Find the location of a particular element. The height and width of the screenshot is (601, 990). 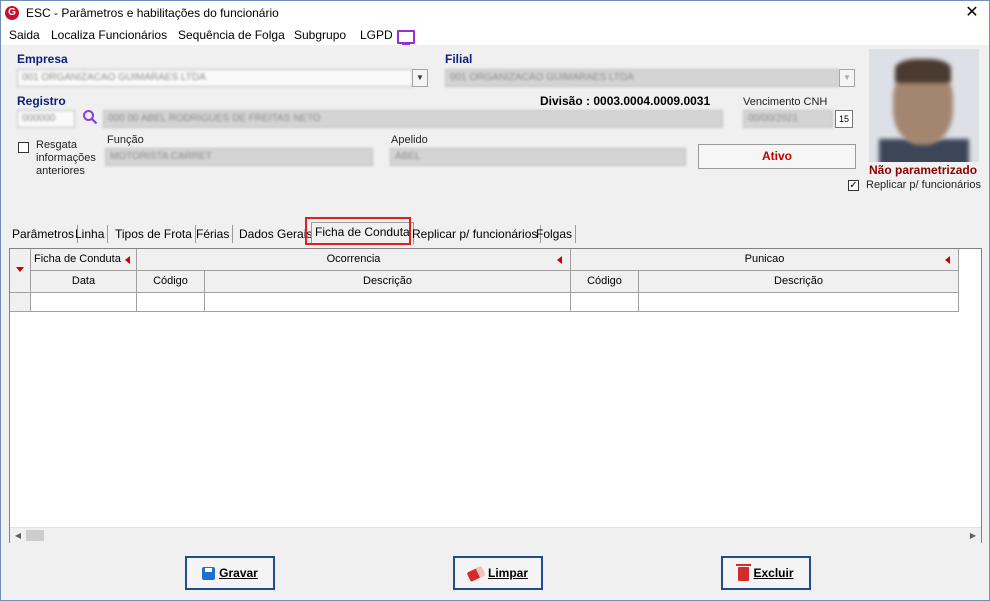

column-header-punicao-codigo: Código is located at coordinates (605, 282).